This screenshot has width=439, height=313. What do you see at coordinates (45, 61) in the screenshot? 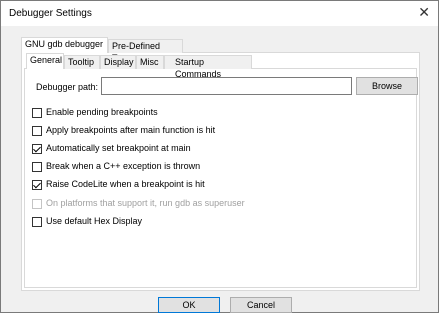
I see `tab-general: General` at bounding box center [45, 61].